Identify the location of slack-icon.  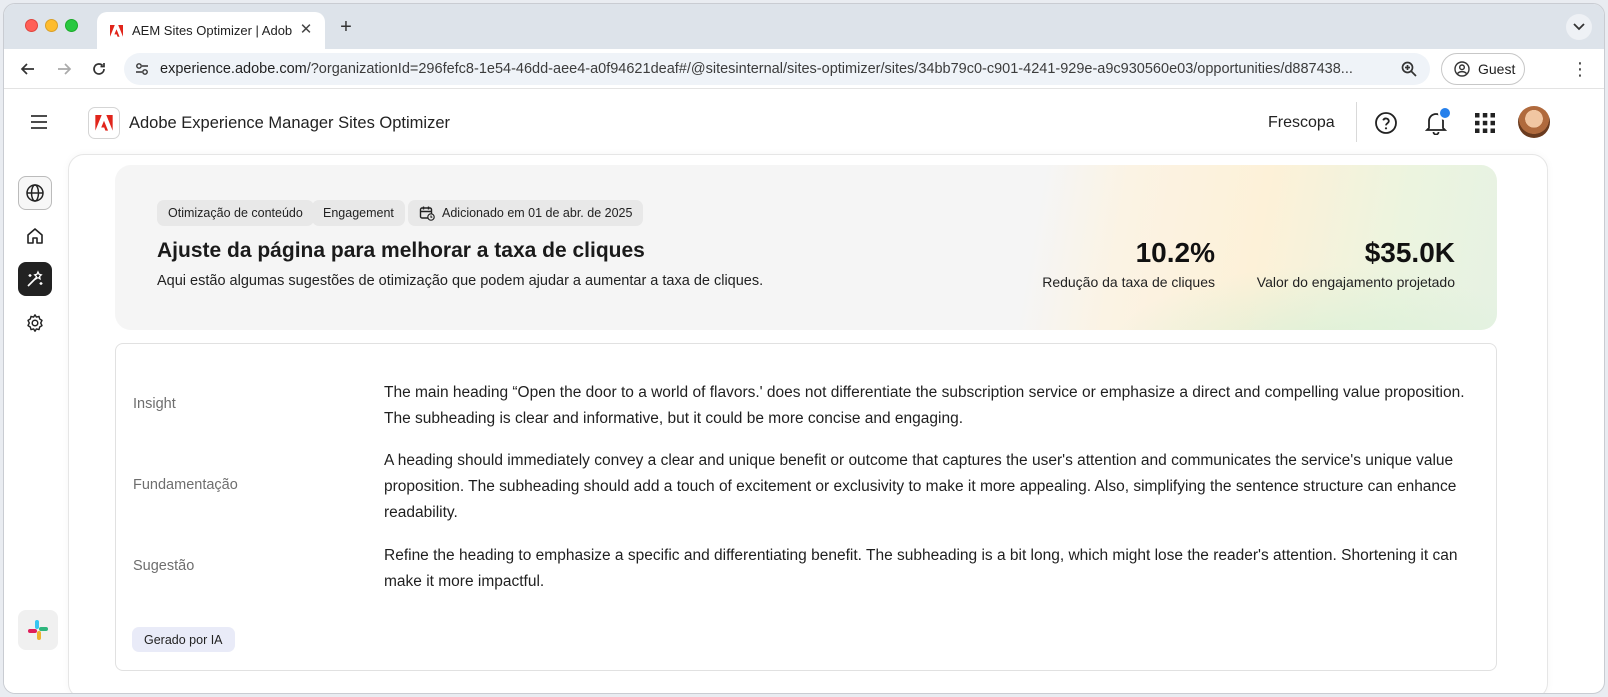
(38, 630).